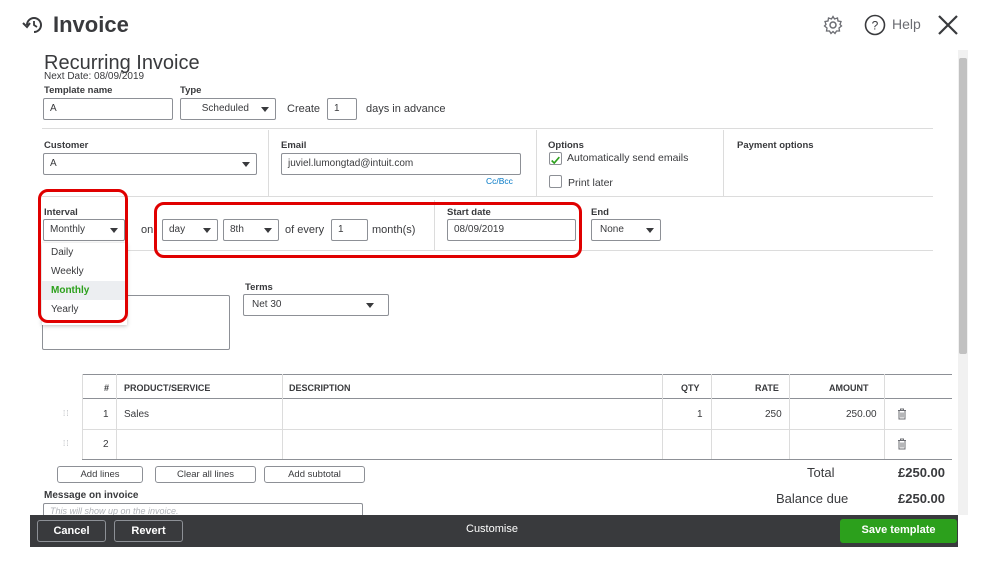 This screenshot has width=999, height=562. I want to click on table-top-border, so click(517, 374).